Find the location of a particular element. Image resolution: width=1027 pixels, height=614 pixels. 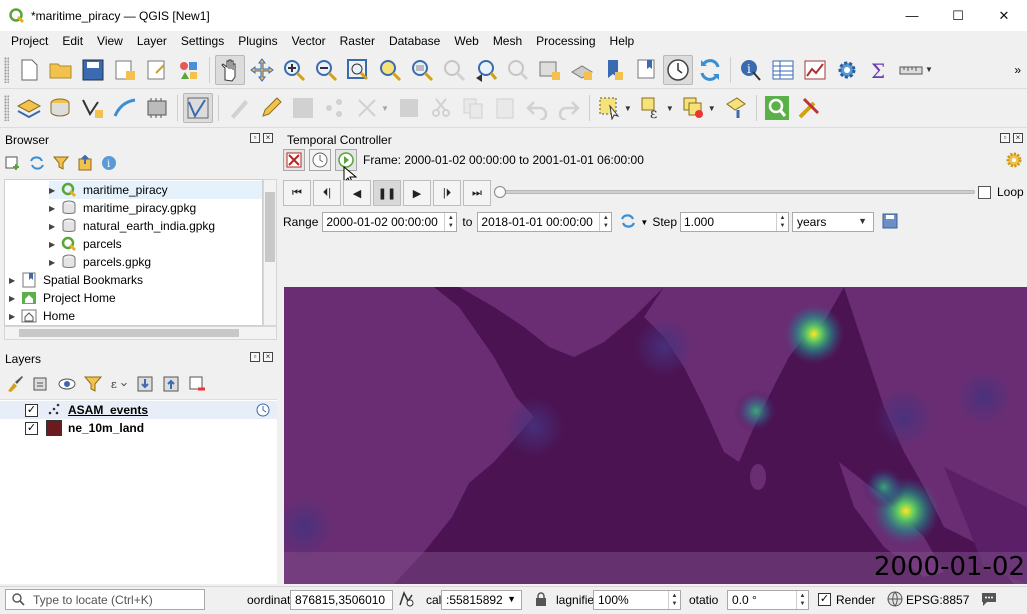

filter-legend-icon is located at coordinates (93, 384).